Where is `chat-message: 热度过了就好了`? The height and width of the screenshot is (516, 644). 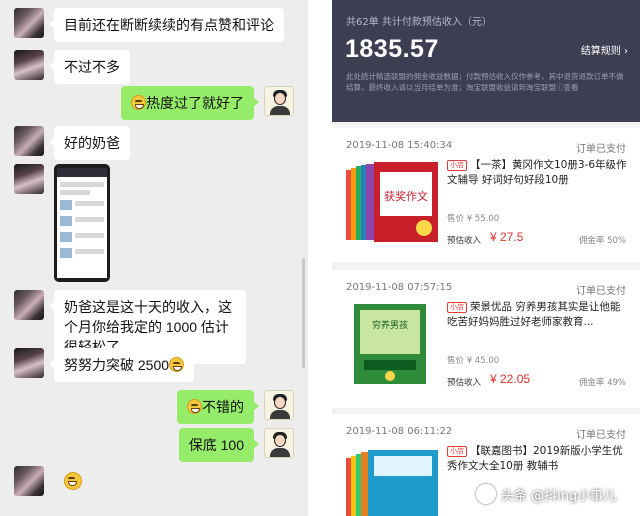 chat-message: 热度过了就好了 is located at coordinates (207, 103).